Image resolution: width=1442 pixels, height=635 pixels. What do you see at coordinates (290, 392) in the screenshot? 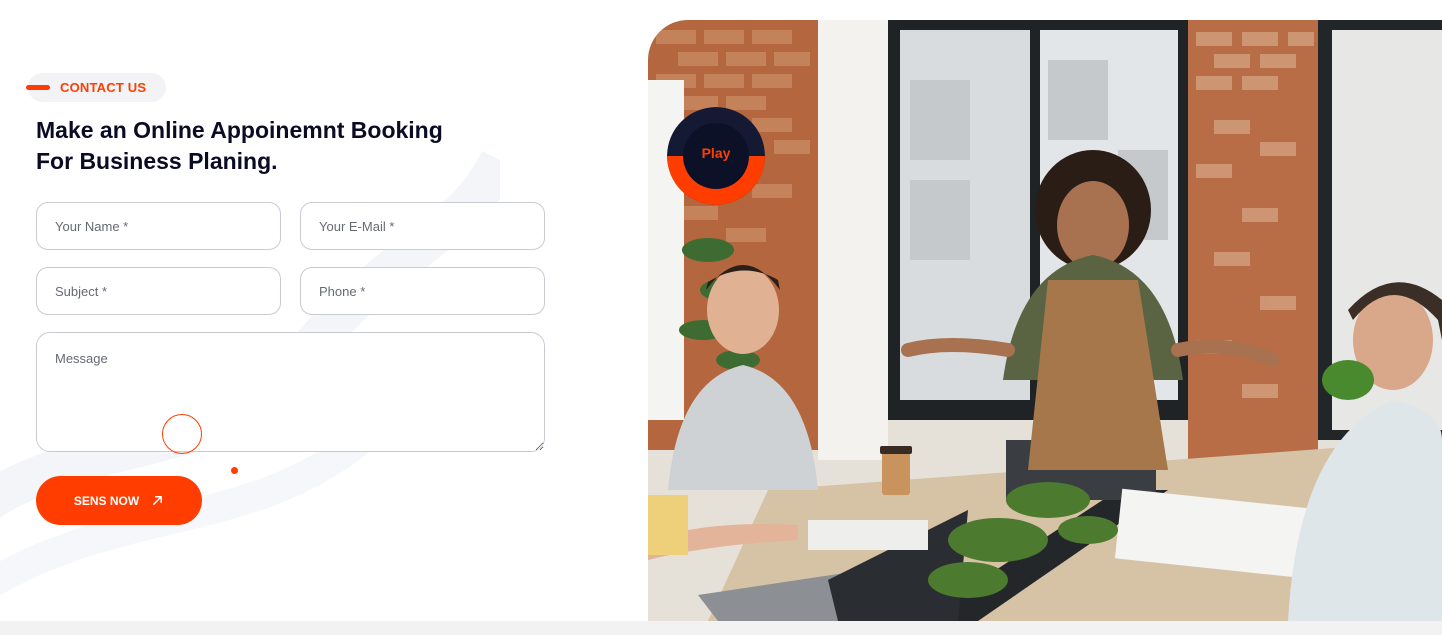
I see `message-field` at bounding box center [290, 392].